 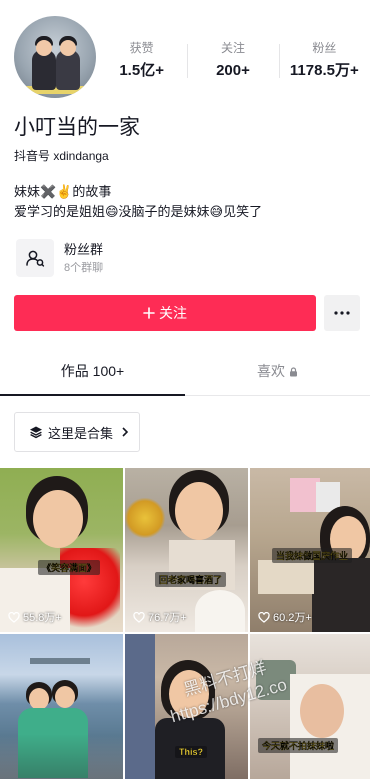 What do you see at coordinates (312, 555) in the screenshot?
I see `video-caption: 当我妹做国庆作业` at bounding box center [312, 555].